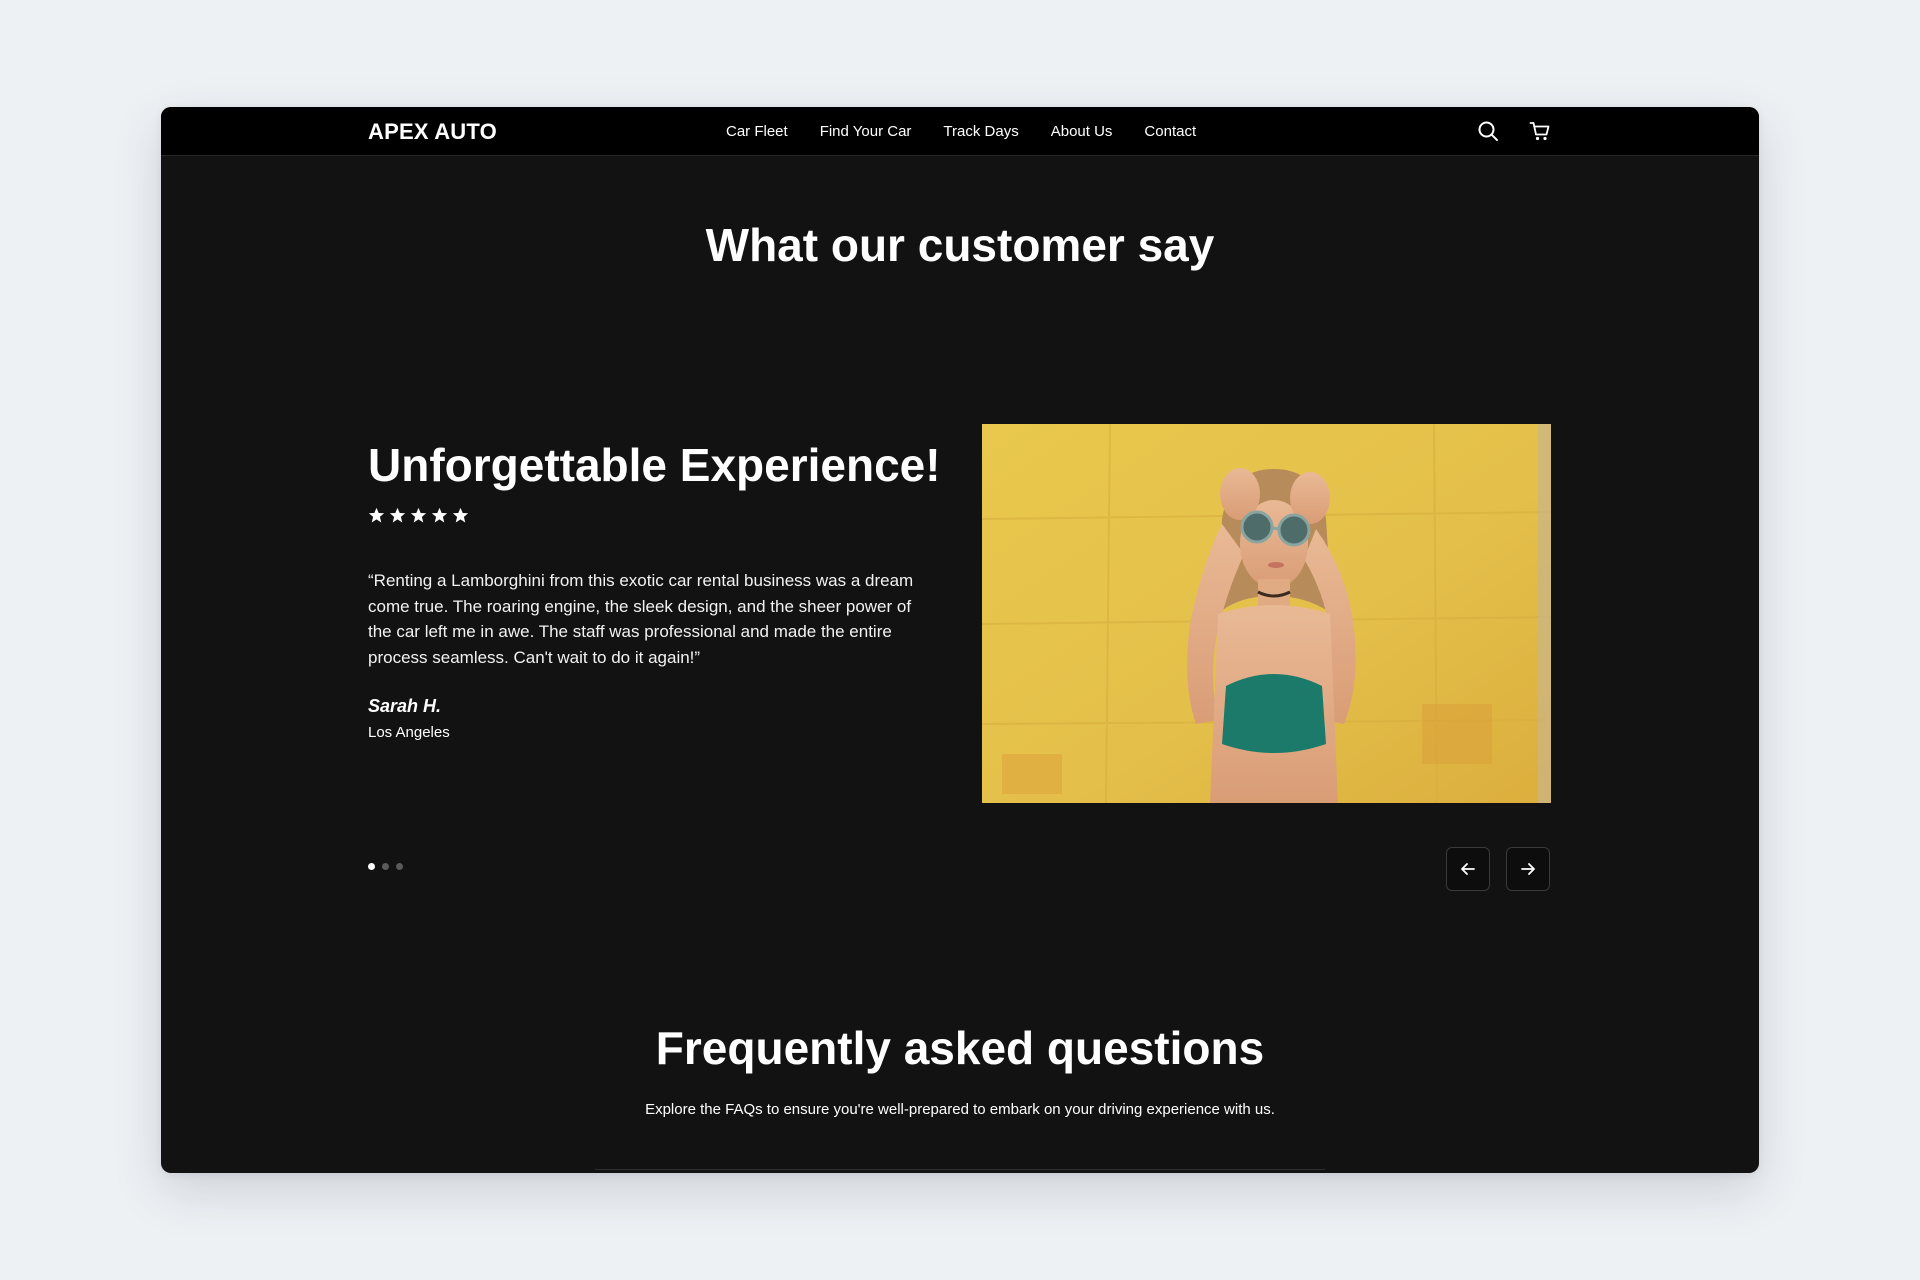 The image size is (1920, 1280). I want to click on nav-link-car-fleet: Car Fleet, so click(757, 131).